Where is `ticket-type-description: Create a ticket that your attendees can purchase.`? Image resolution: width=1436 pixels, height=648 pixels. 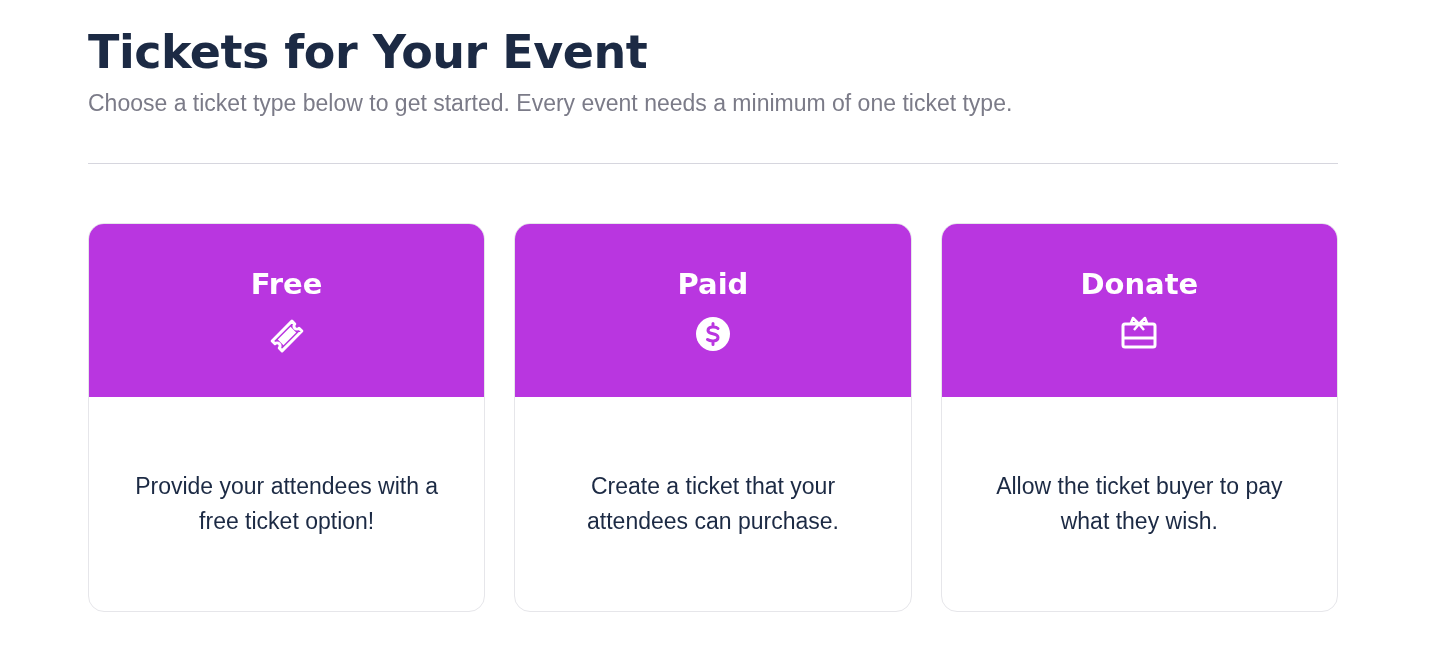 ticket-type-description: Create a ticket that your attendees can purchase. is located at coordinates (713, 504).